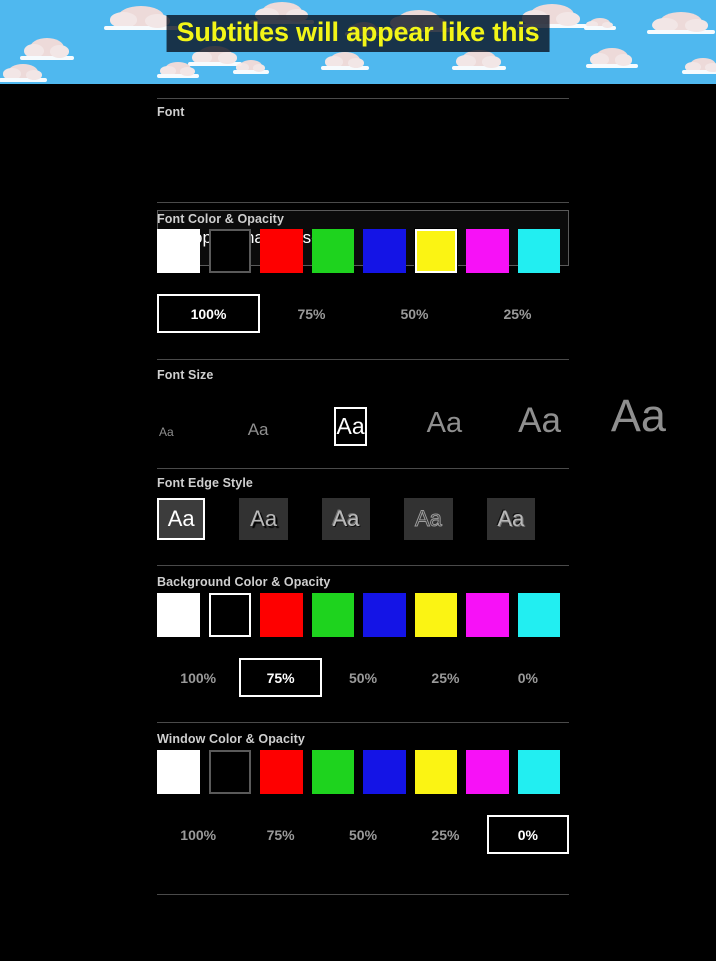 This screenshot has height=961, width=716. What do you see at coordinates (171, 112) in the screenshot?
I see `section-label-font: Font` at bounding box center [171, 112].